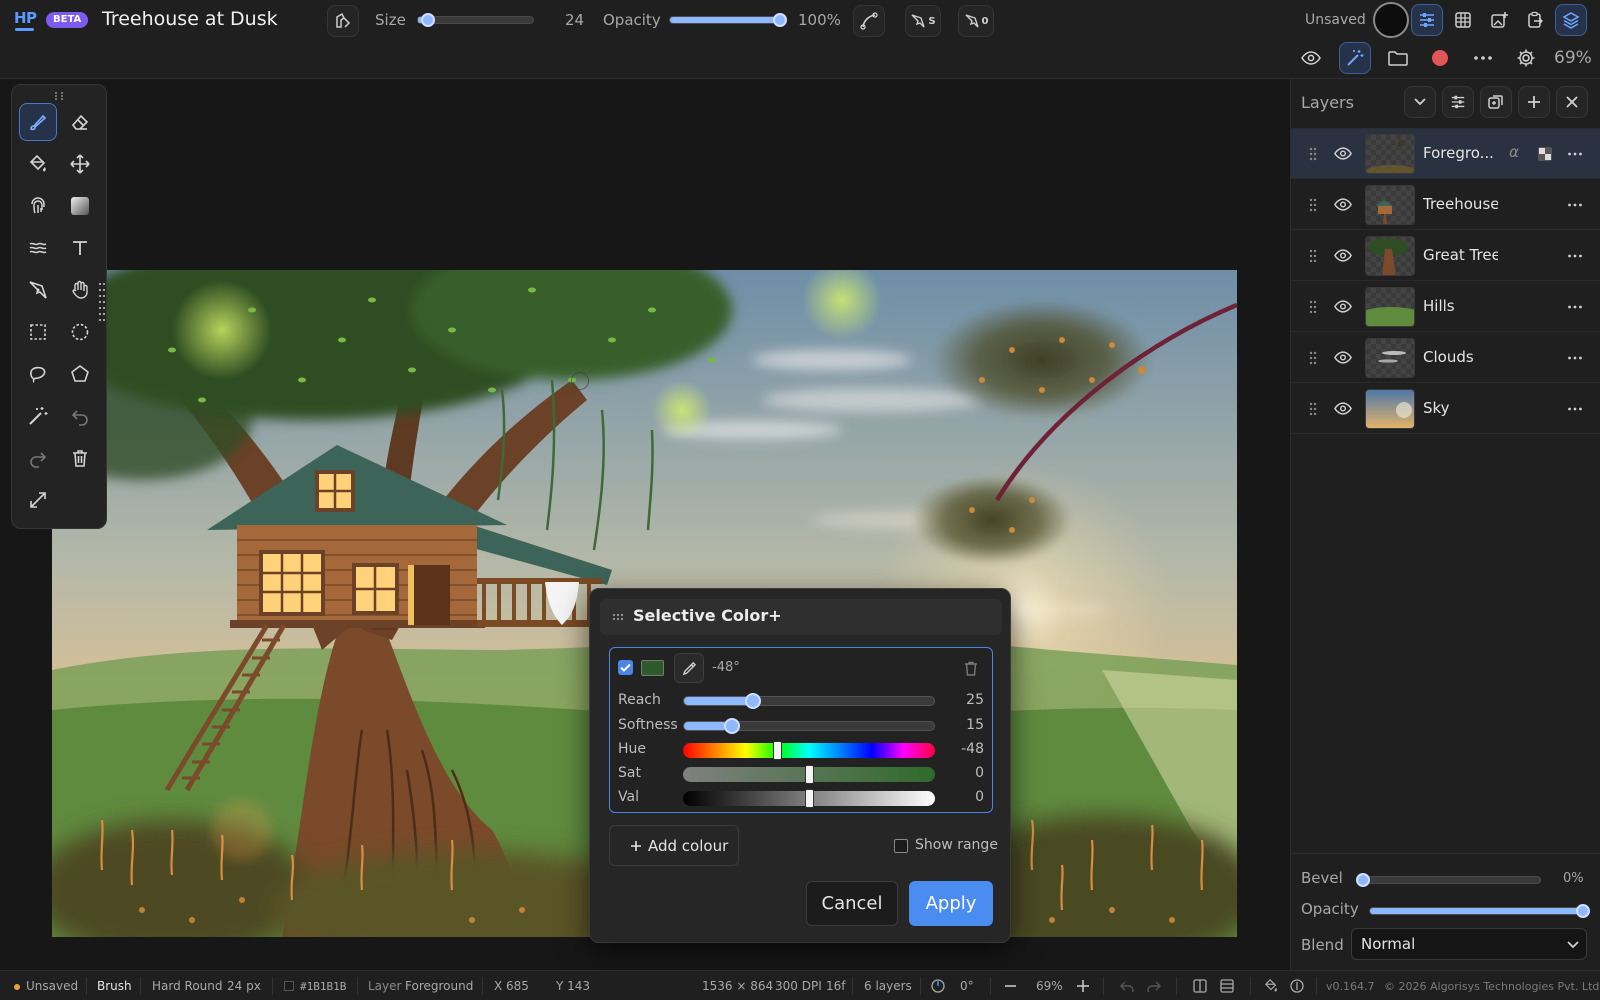 This screenshot has width=1600, height=1000. Describe the element at coordinates (625, 667) in the screenshot. I see `color-enabled-checkbox` at that location.